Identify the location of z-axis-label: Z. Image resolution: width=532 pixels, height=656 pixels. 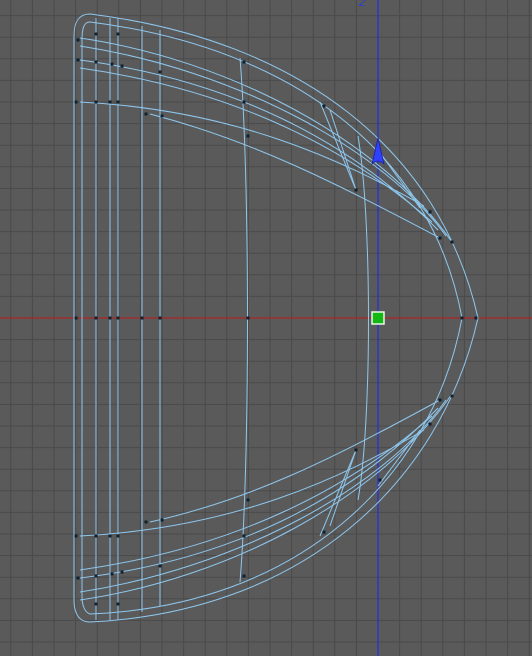
(362, 4).